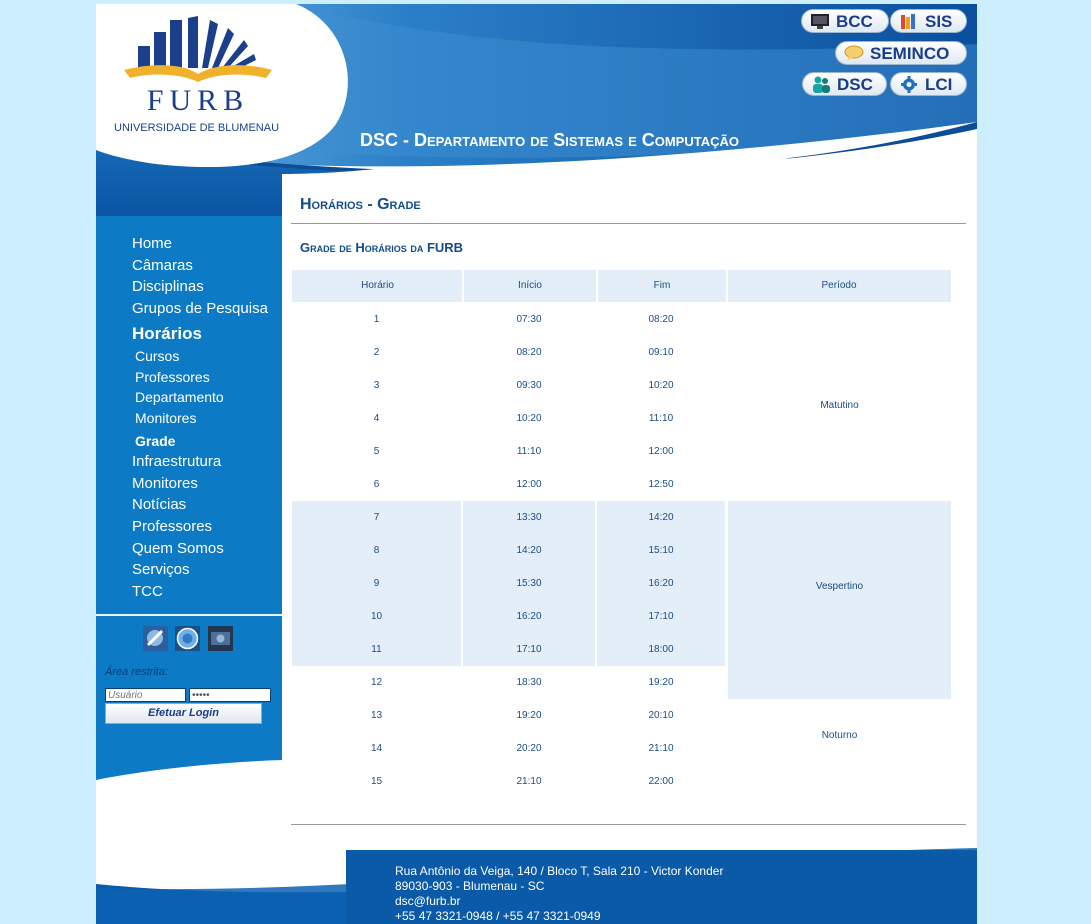  I want to click on footer-background, so click(536, 886).